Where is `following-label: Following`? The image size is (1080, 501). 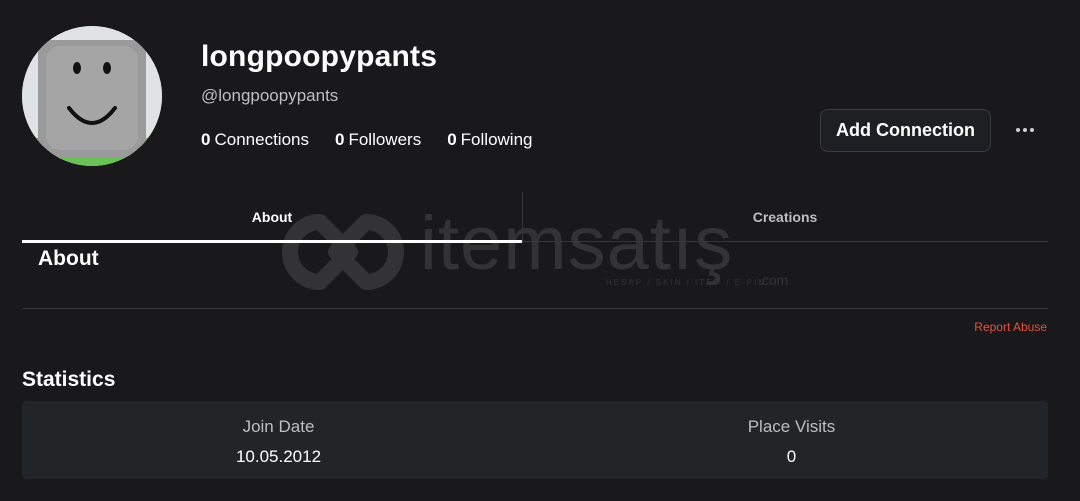 following-label: Following is located at coordinates (496, 139).